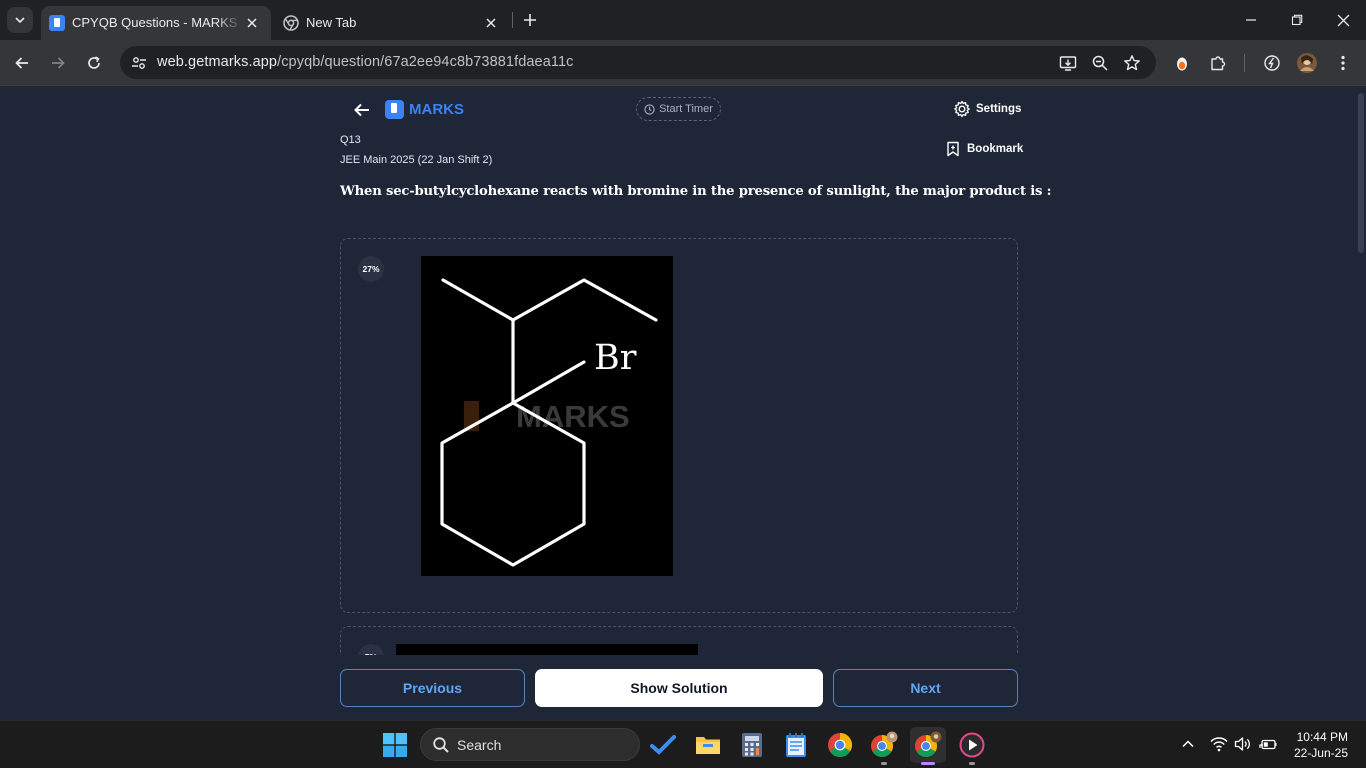 This screenshot has height=768, width=1366. I want to click on notepad-button, so click(796, 745).